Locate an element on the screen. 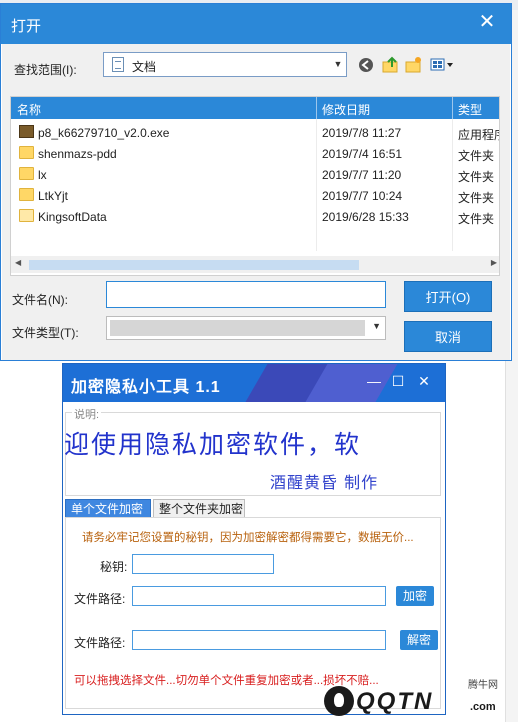 The height and width of the screenshot is (722, 518). description-group: 说明: 迎使用隐私加密软件，软 酒醒黄昏 制作 is located at coordinates (252, 451).